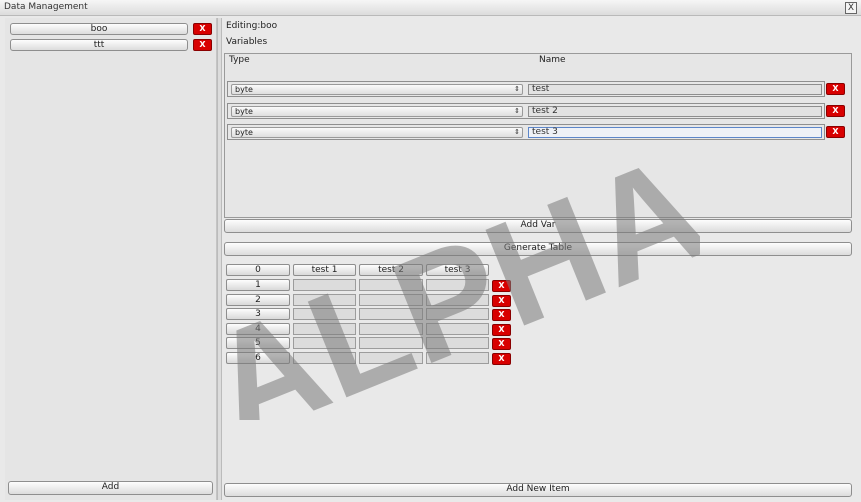  I want to click on table-row-id-button: 2, so click(258, 299).